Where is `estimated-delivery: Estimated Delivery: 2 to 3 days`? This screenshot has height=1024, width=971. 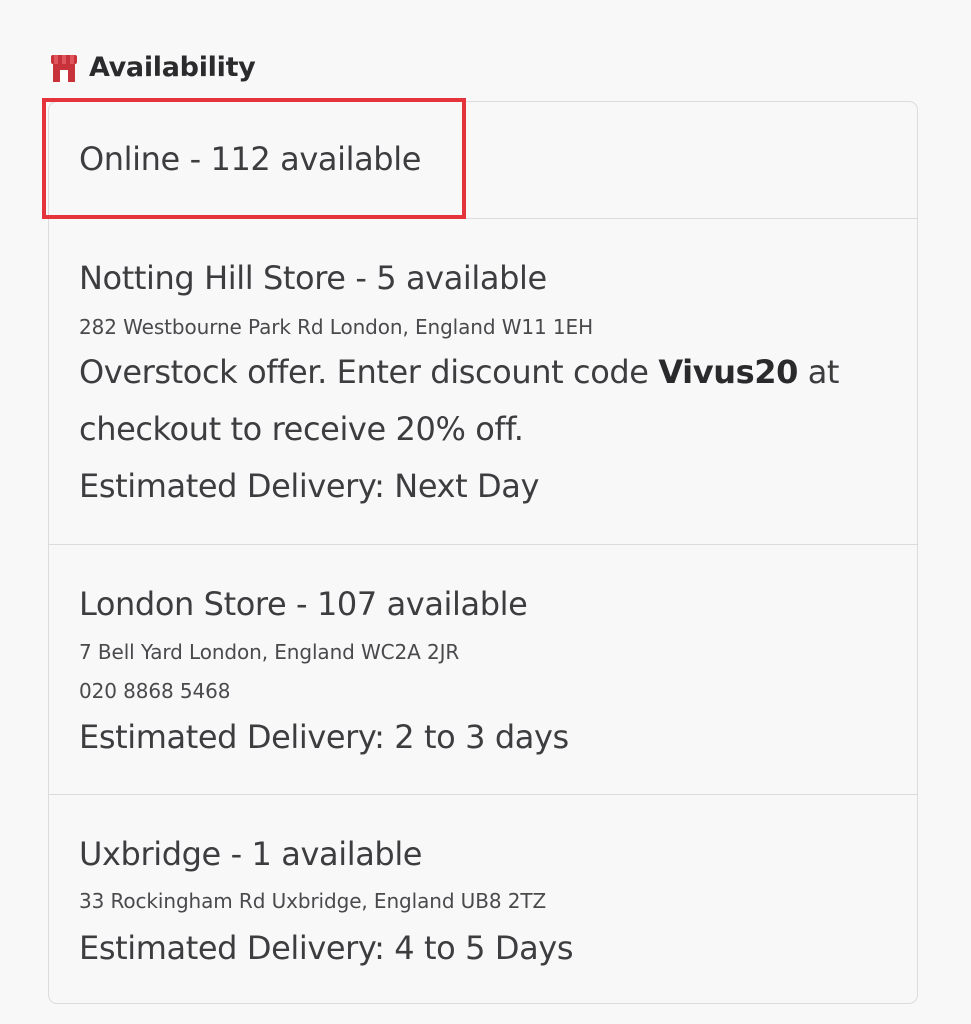
estimated-delivery: Estimated Delivery: 2 to 3 days is located at coordinates (324, 737).